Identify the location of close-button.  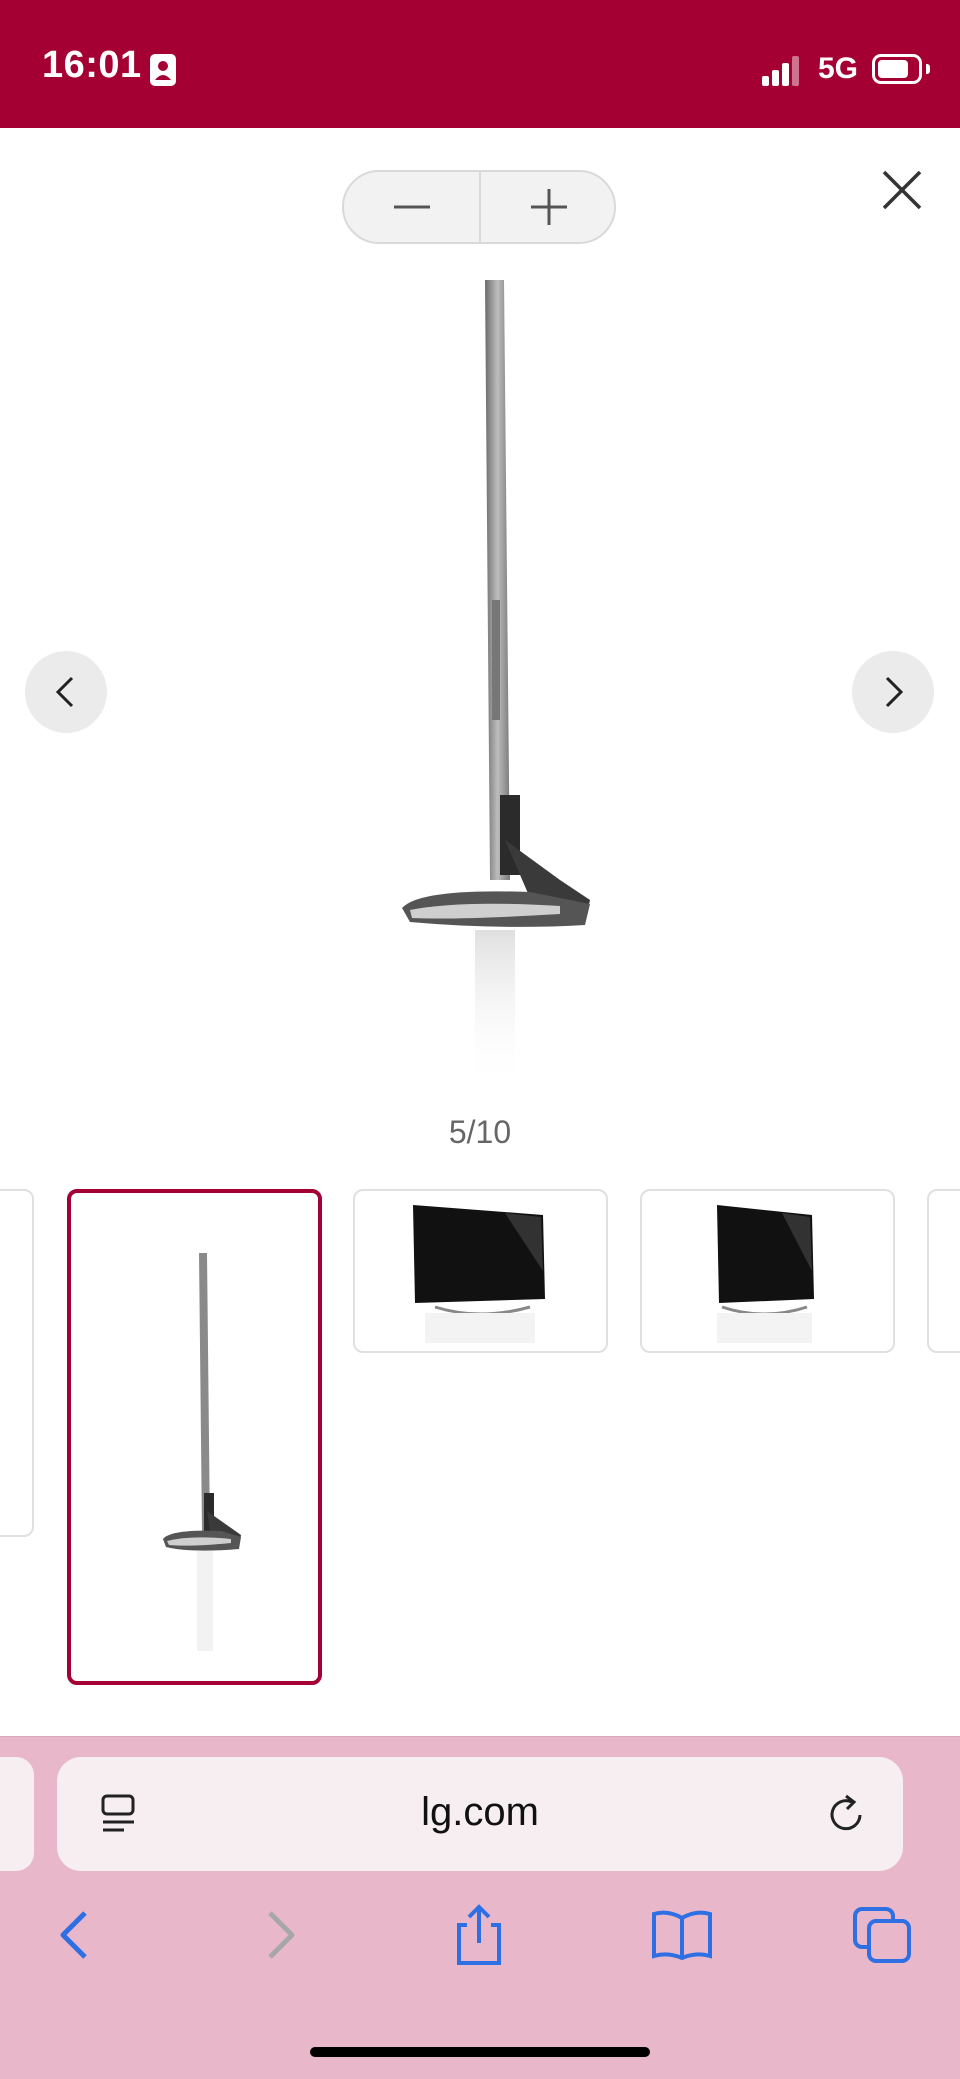
(902, 190).